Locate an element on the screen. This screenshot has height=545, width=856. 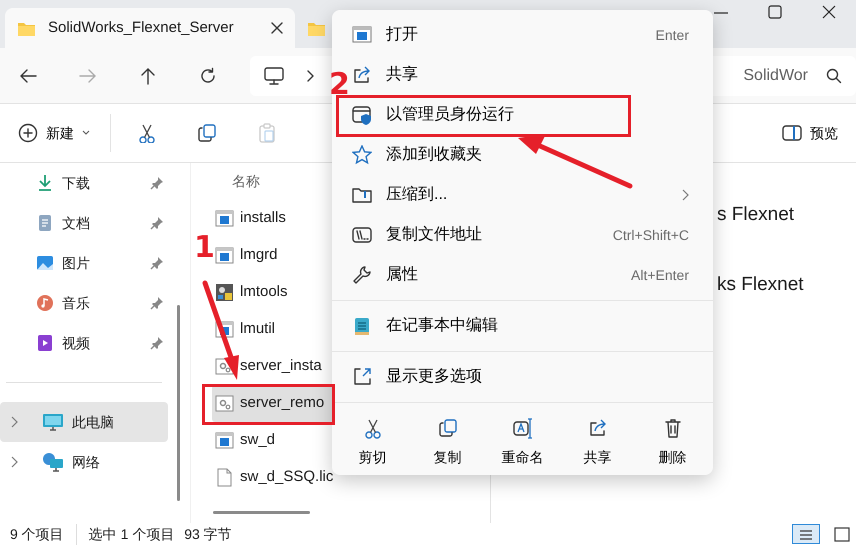
path-icon is located at coordinates (362, 235).